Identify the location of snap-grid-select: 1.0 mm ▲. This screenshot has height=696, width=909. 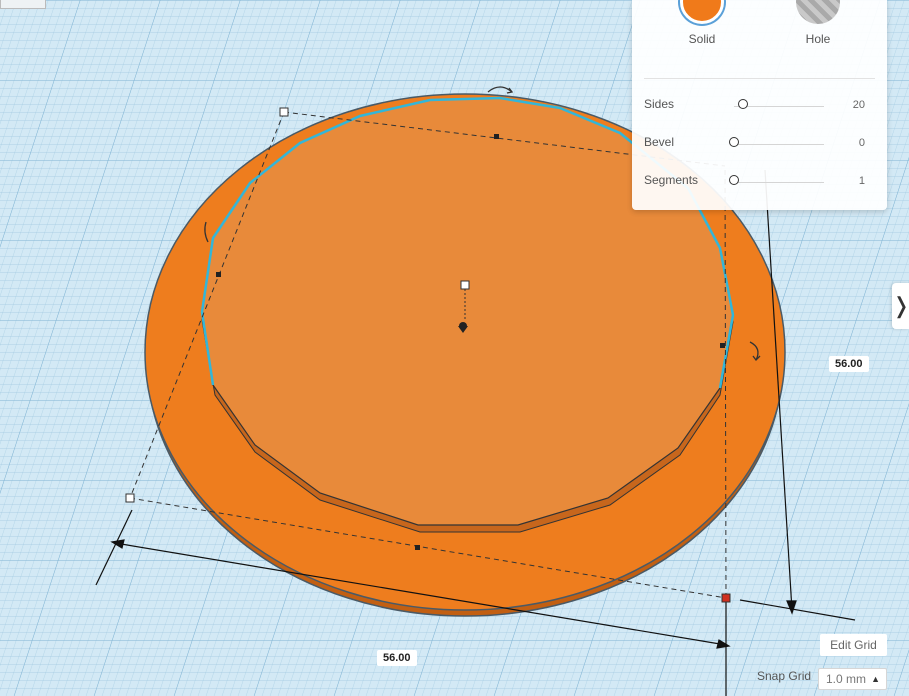
(852, 679).